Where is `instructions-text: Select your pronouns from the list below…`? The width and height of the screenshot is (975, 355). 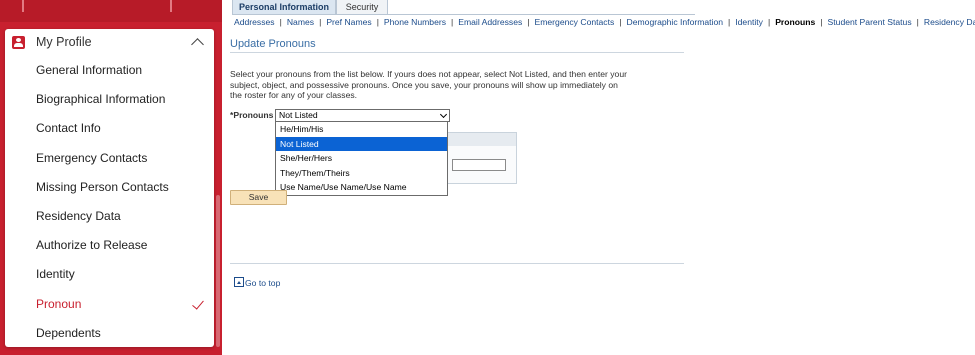
instructions-text: Select your pronouns from the list below… is located at coordinates (440, 85).